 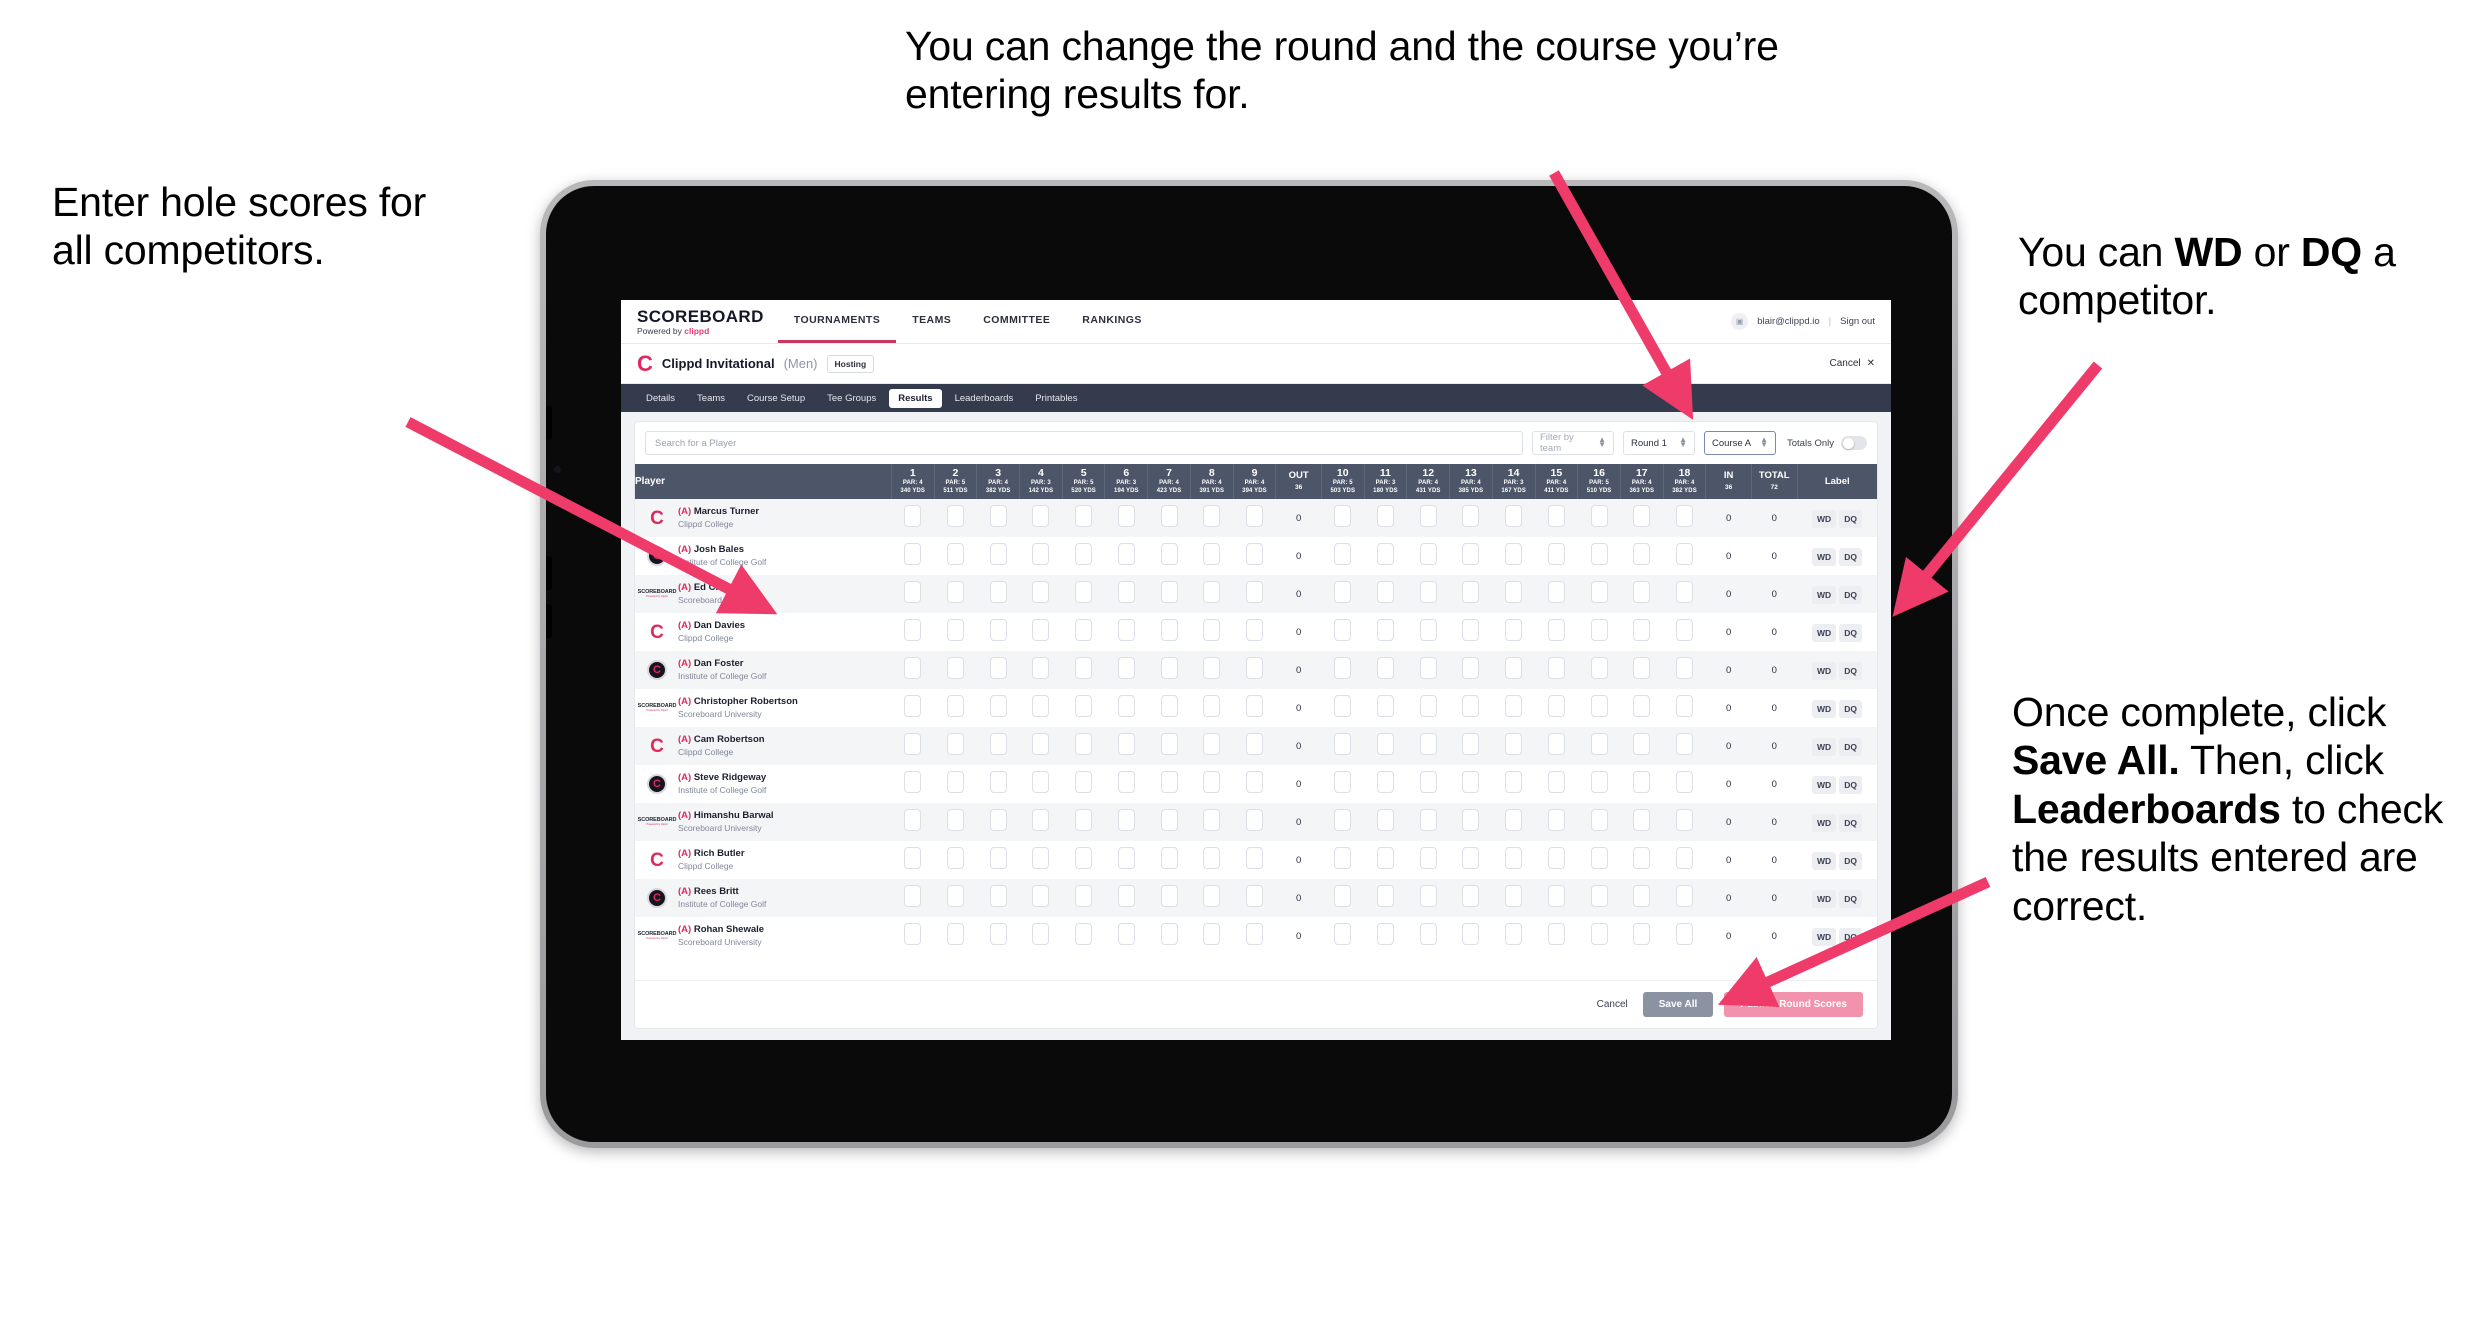 What do you see at coordinates (776, 398) in the screenshot?
I see `tab-course-setup: Course Setup` at bounding box center [776, 398].